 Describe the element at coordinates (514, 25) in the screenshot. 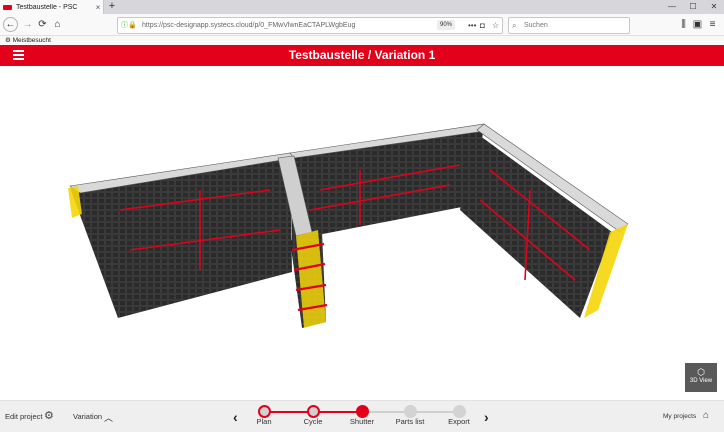

I see `search-icon: ⌕` at that location.